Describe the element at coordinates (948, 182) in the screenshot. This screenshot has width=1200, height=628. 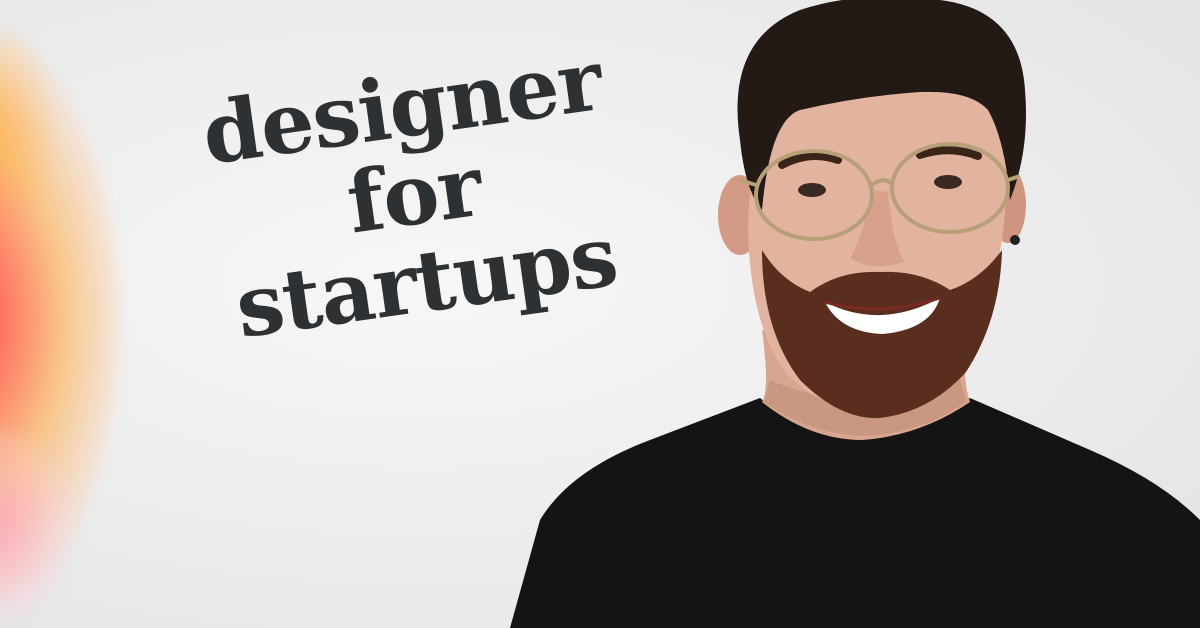
I see `right-eye` at that location.